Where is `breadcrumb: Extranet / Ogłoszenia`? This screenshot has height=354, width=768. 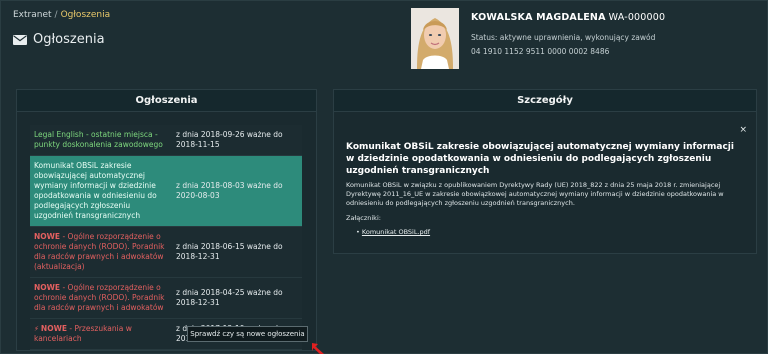
breadcrumb: Extranet / Ogłoszenia is located at coordinates (61, 15).